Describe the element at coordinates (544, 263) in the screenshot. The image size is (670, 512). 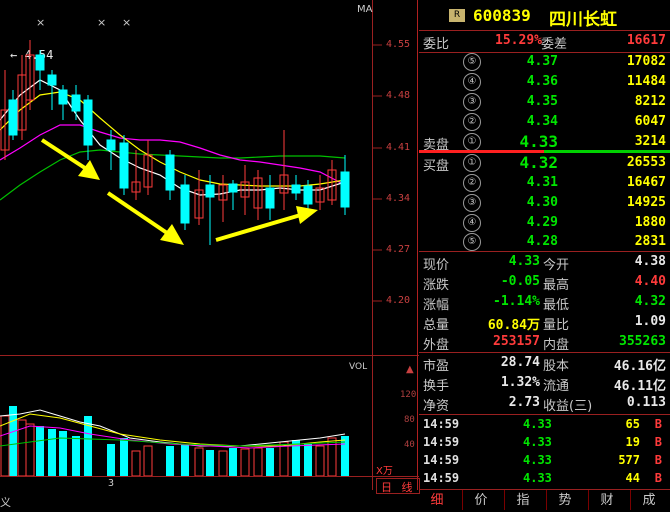
I see `stat-row: 现价 4.33 今开 4.38` at that location.